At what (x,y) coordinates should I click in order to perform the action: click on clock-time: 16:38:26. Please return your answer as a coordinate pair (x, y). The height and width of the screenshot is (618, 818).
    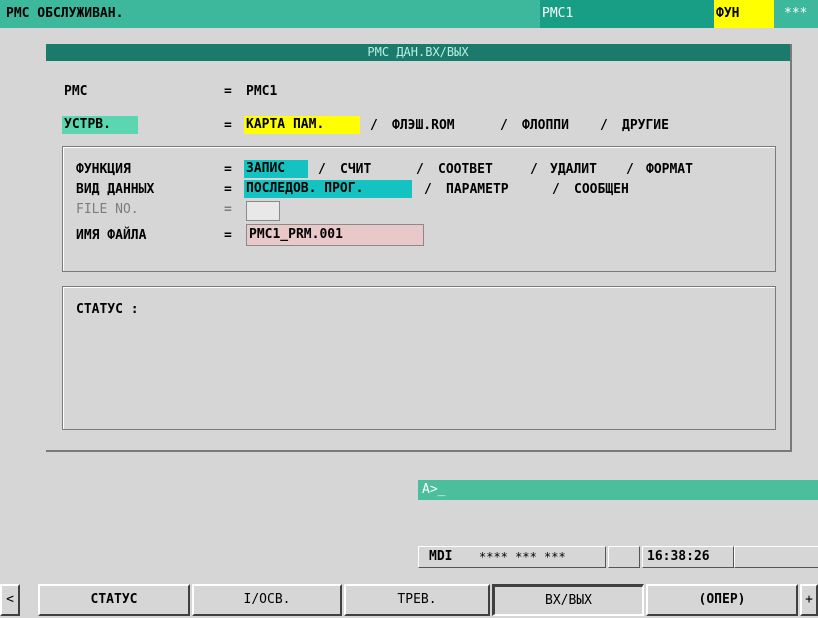
    Looking at the image, I should click on (678, 556).